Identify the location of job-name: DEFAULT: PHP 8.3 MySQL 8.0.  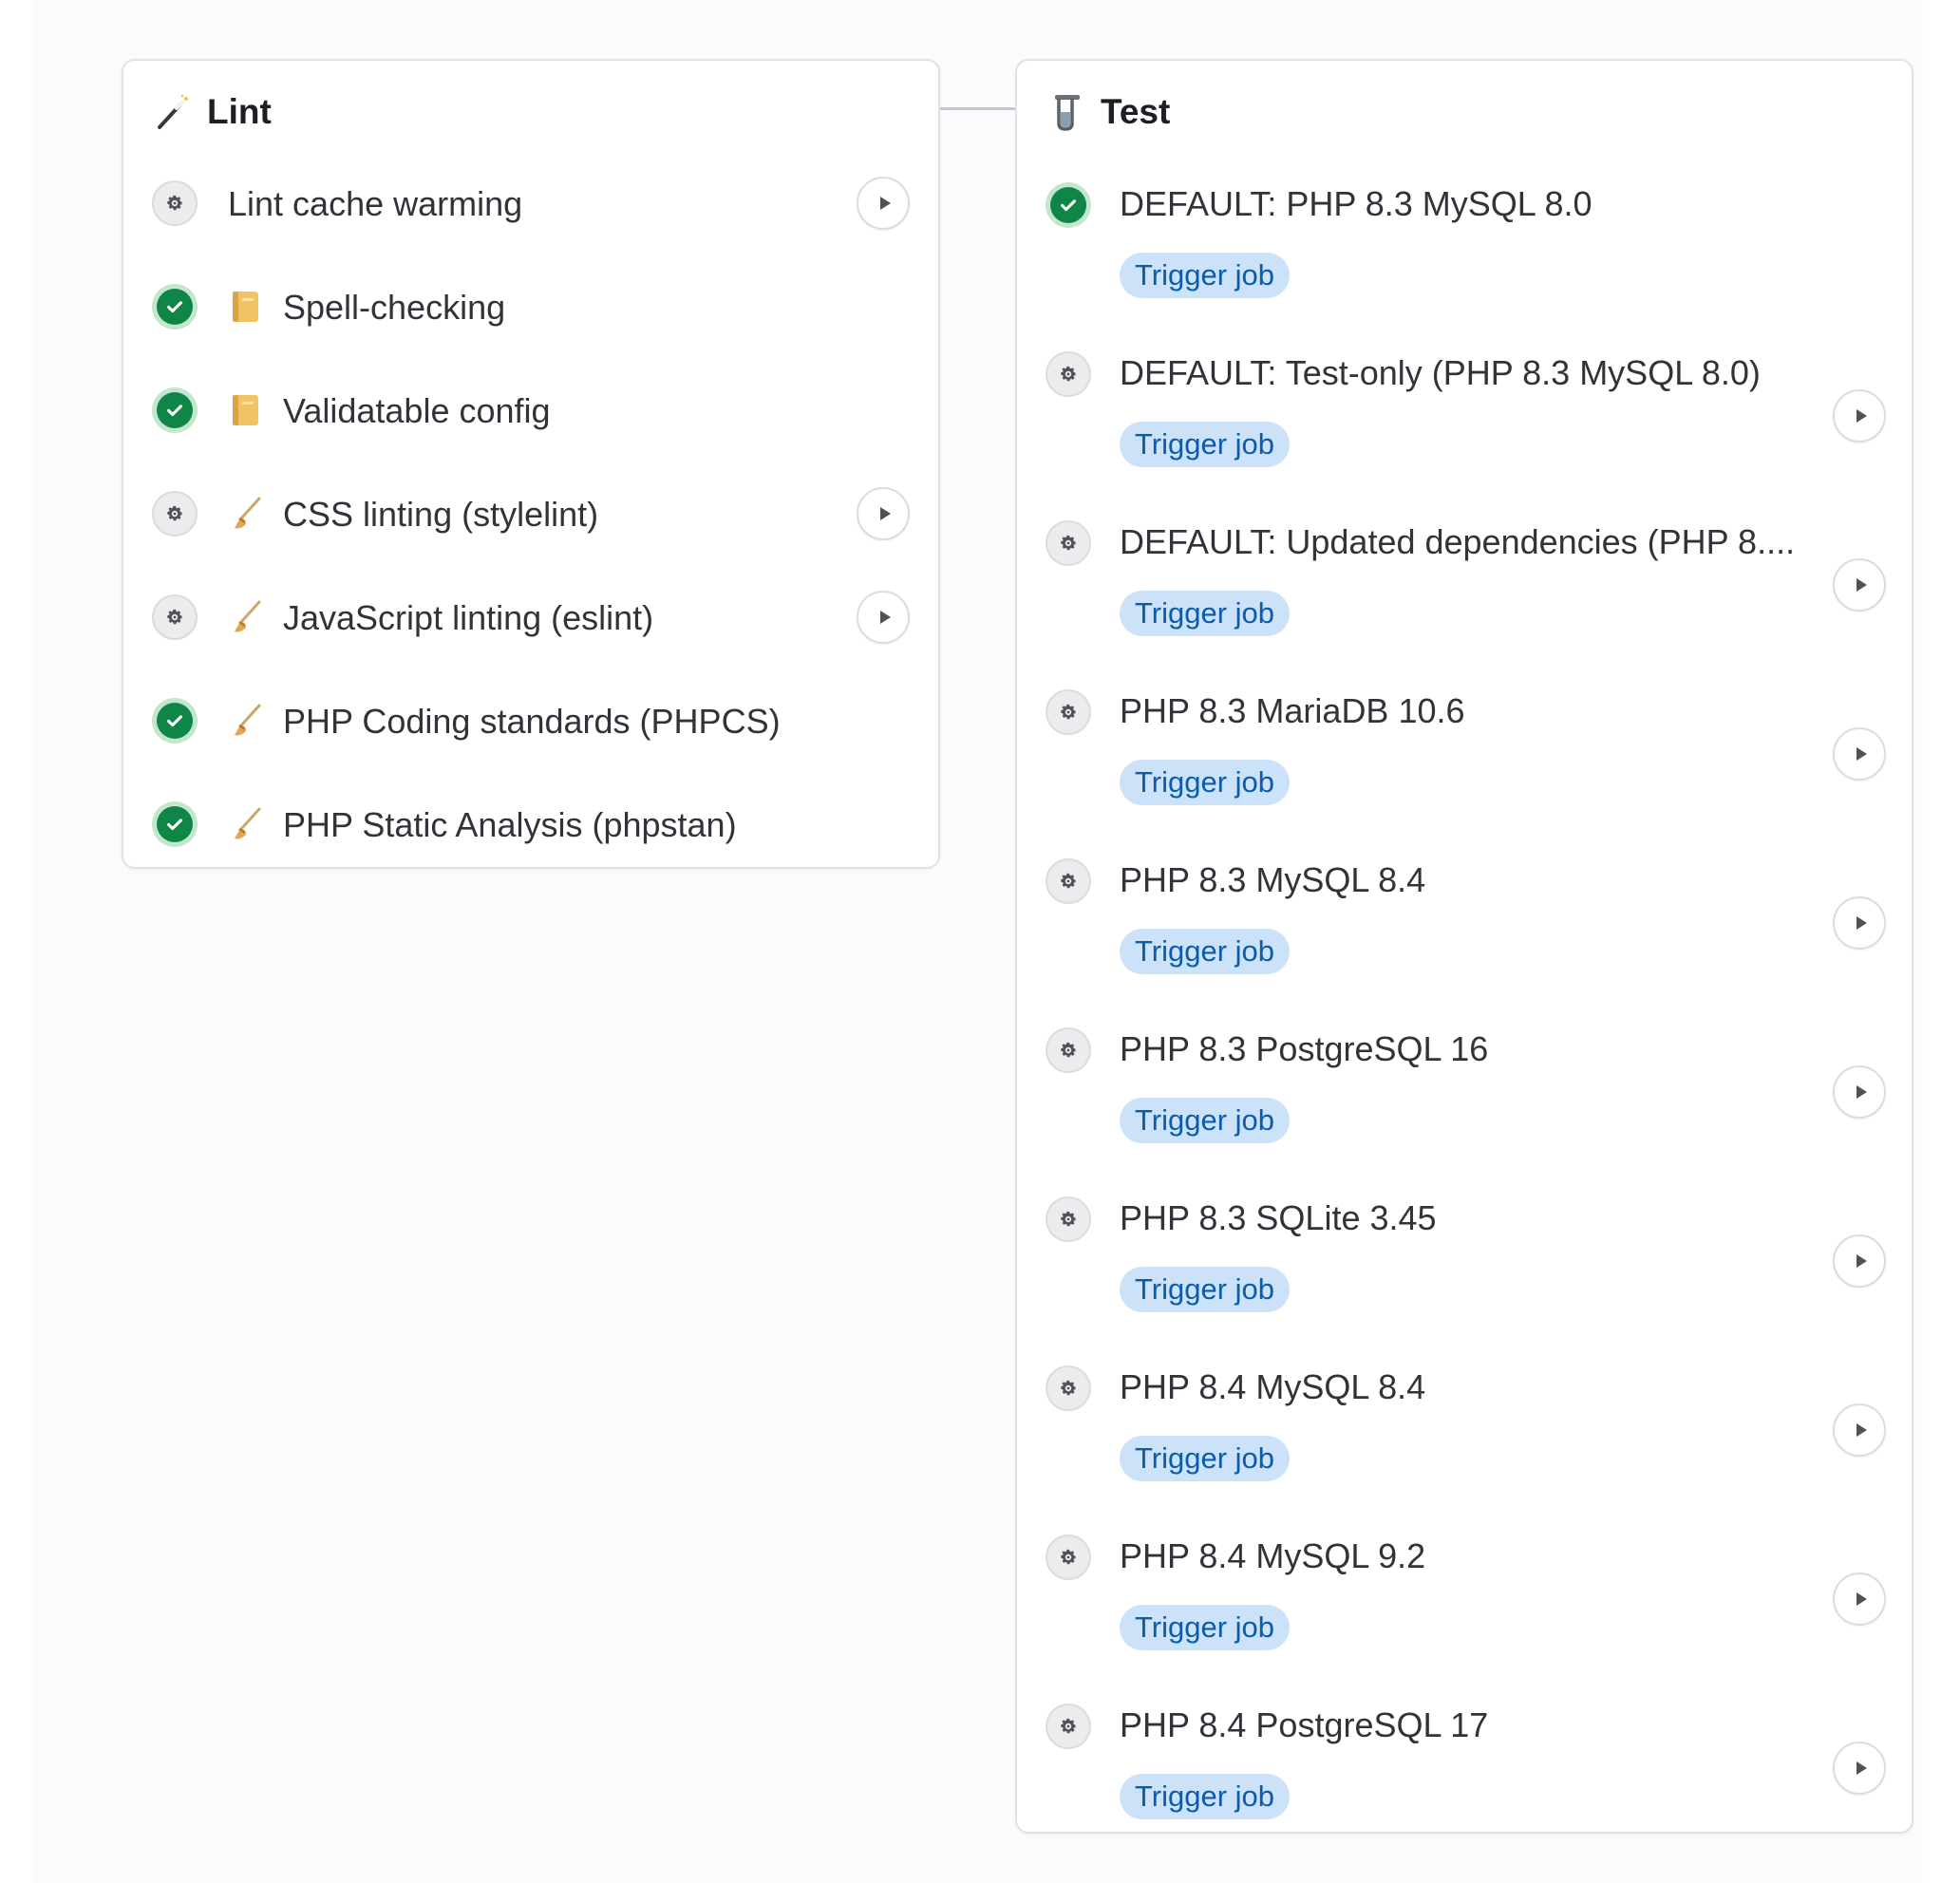
(1356, 204).